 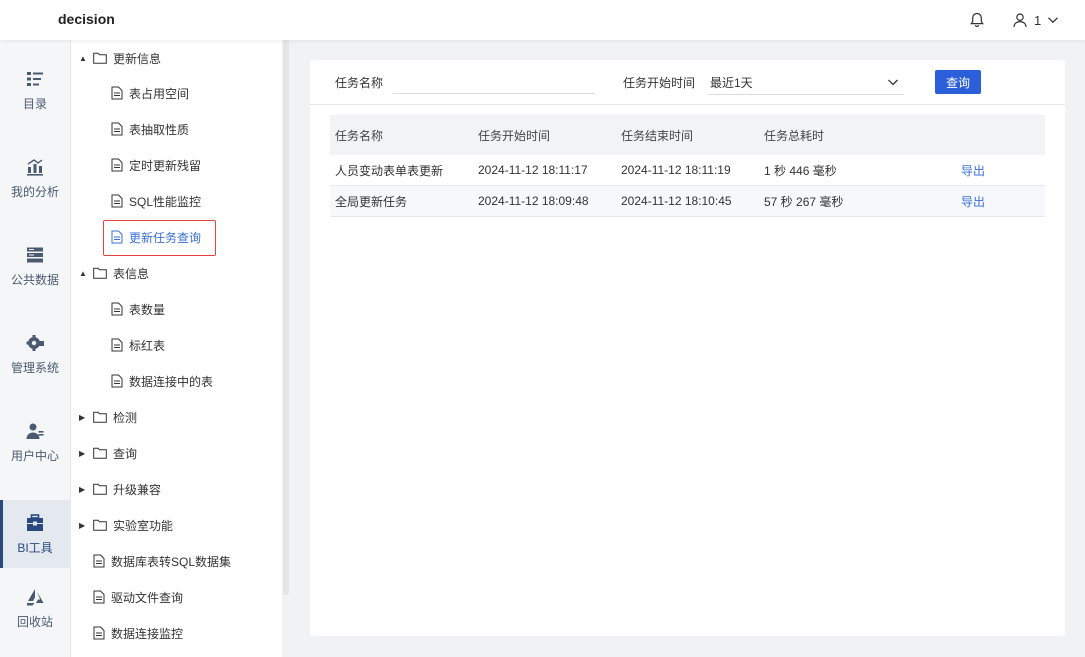 I want to click on chevron-down-icon, so click(x=1053, y=20).